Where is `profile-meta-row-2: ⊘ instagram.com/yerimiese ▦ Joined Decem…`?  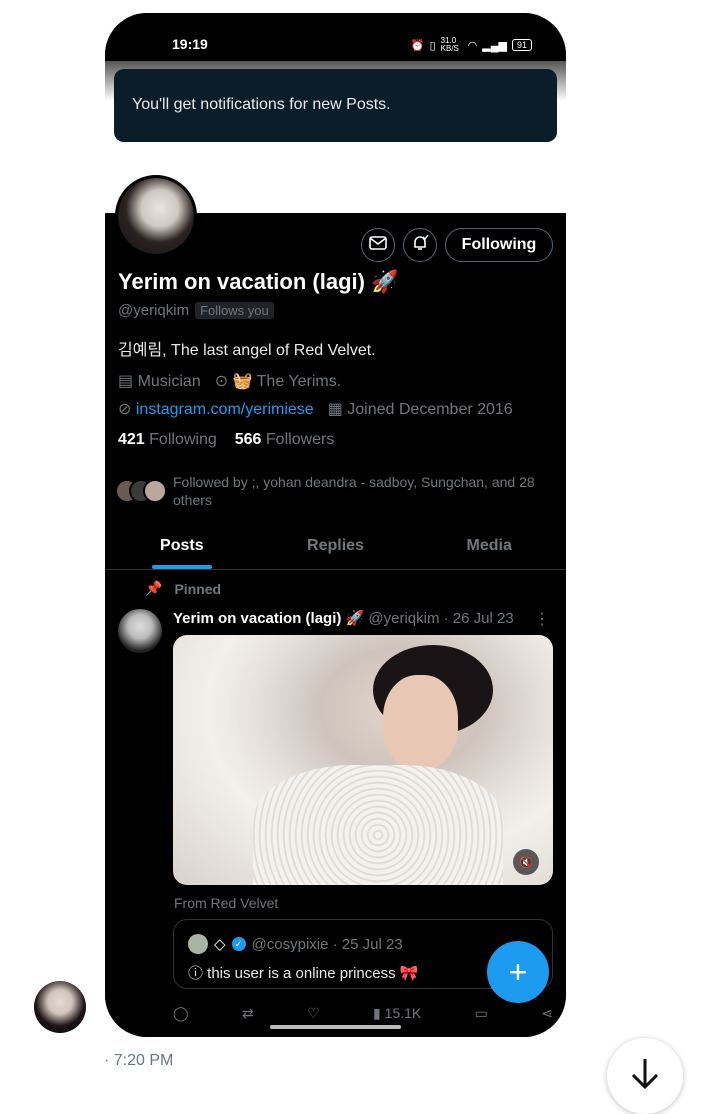
profile-meta-row-2: ⊘ instagram.com/yerimiese ▦ Joined Decem… is located at coordinates (315, 409).